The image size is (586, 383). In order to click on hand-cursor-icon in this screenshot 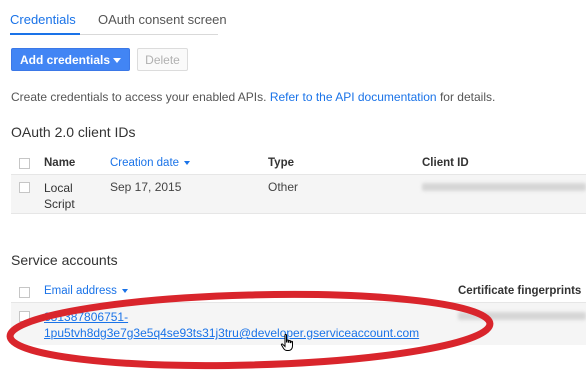, I will do `click(286, 342)`.